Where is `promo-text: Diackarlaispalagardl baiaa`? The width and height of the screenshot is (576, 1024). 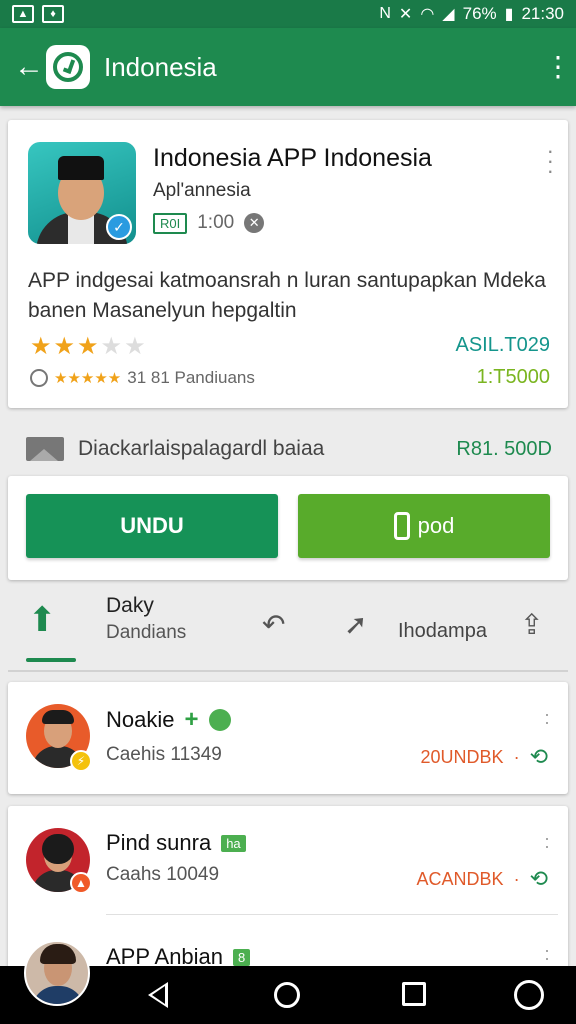 promo-text: Diackarlaispalagardl baiaa is located at coordinates (201, 448).